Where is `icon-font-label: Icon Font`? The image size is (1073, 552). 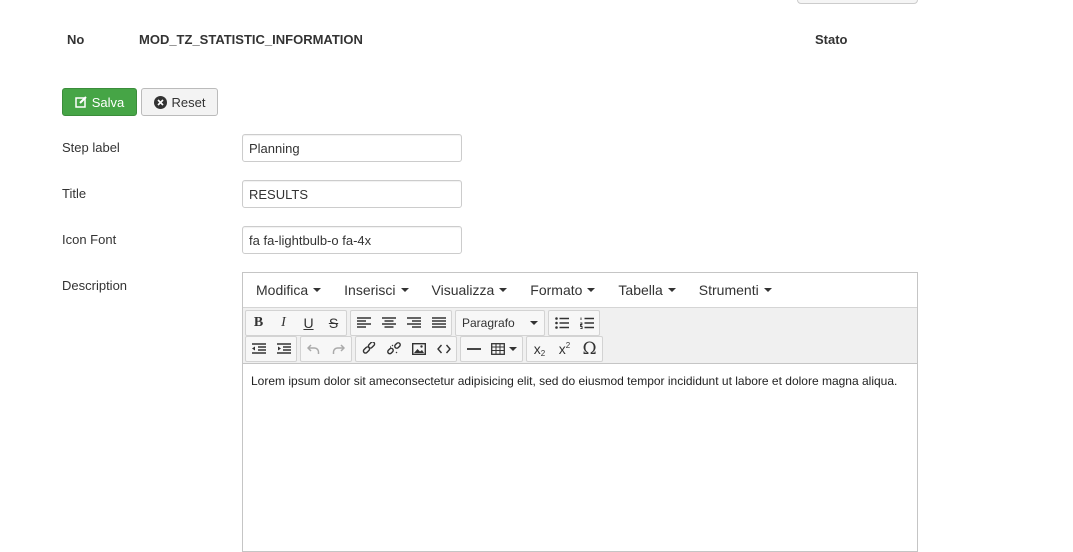 icon-font-label: Icon Font is located at coordinates (89, 239).